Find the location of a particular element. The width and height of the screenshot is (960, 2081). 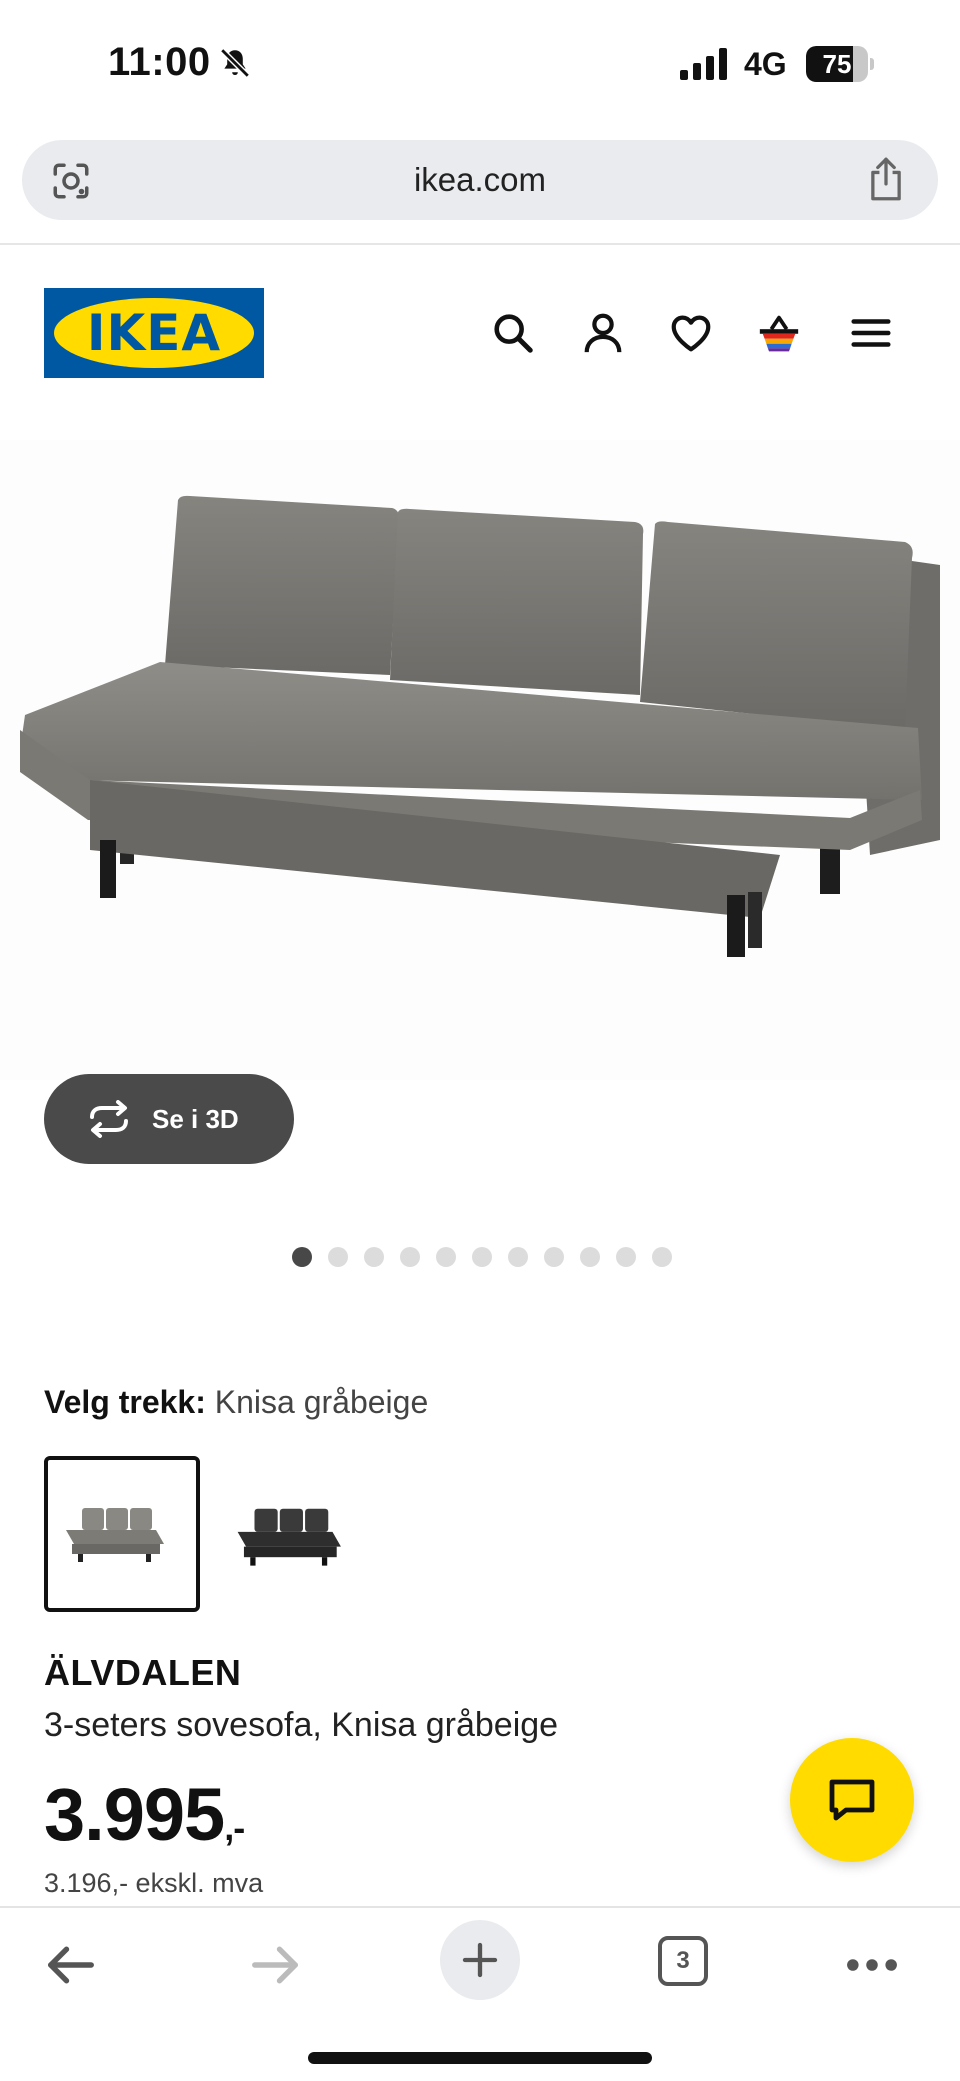

variant-swatch-grey is located at coordinates (122, 1534).